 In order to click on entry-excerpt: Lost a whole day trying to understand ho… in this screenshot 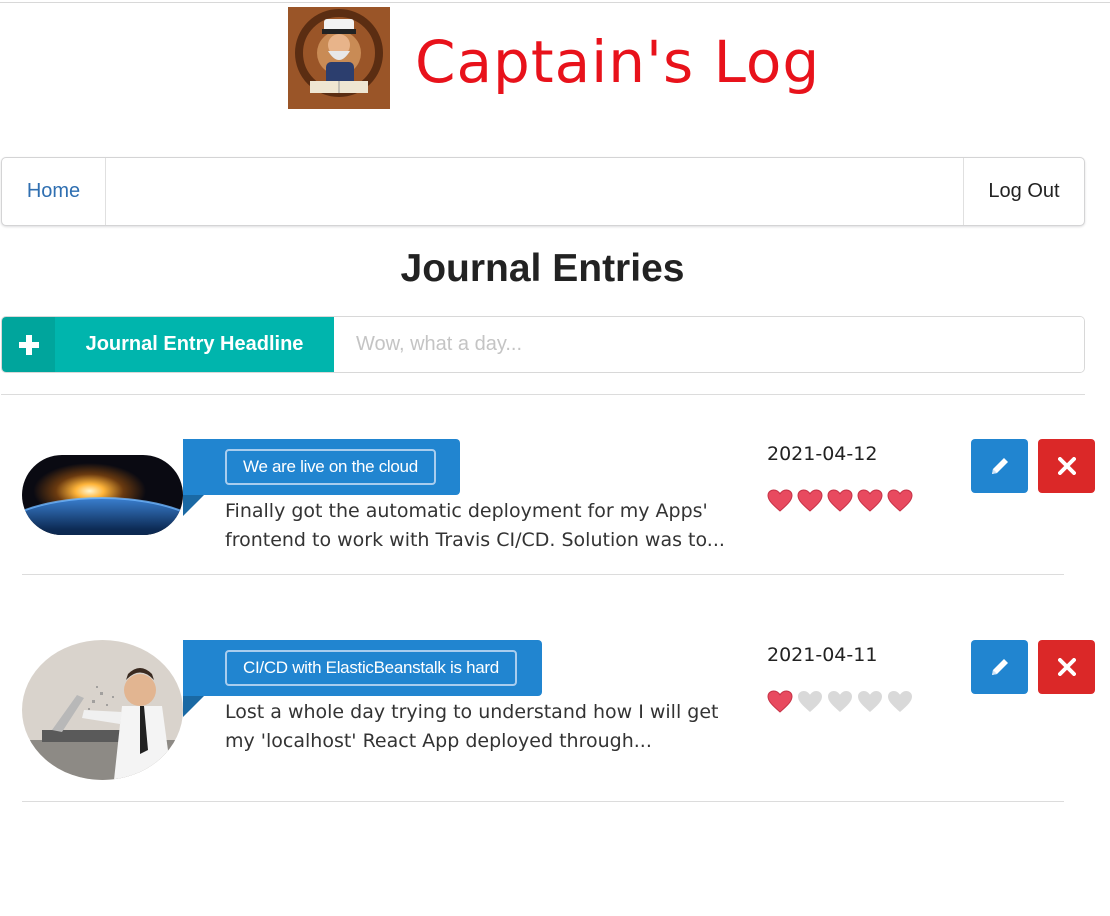, I will do `click(472, 726)`.